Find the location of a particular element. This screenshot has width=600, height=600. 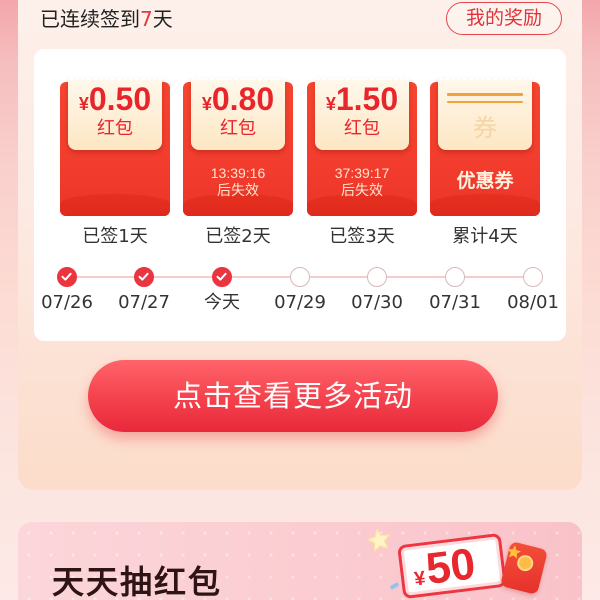

voucher-envelope-icon: 券 优惠券 is located at coordinates (485, 147).